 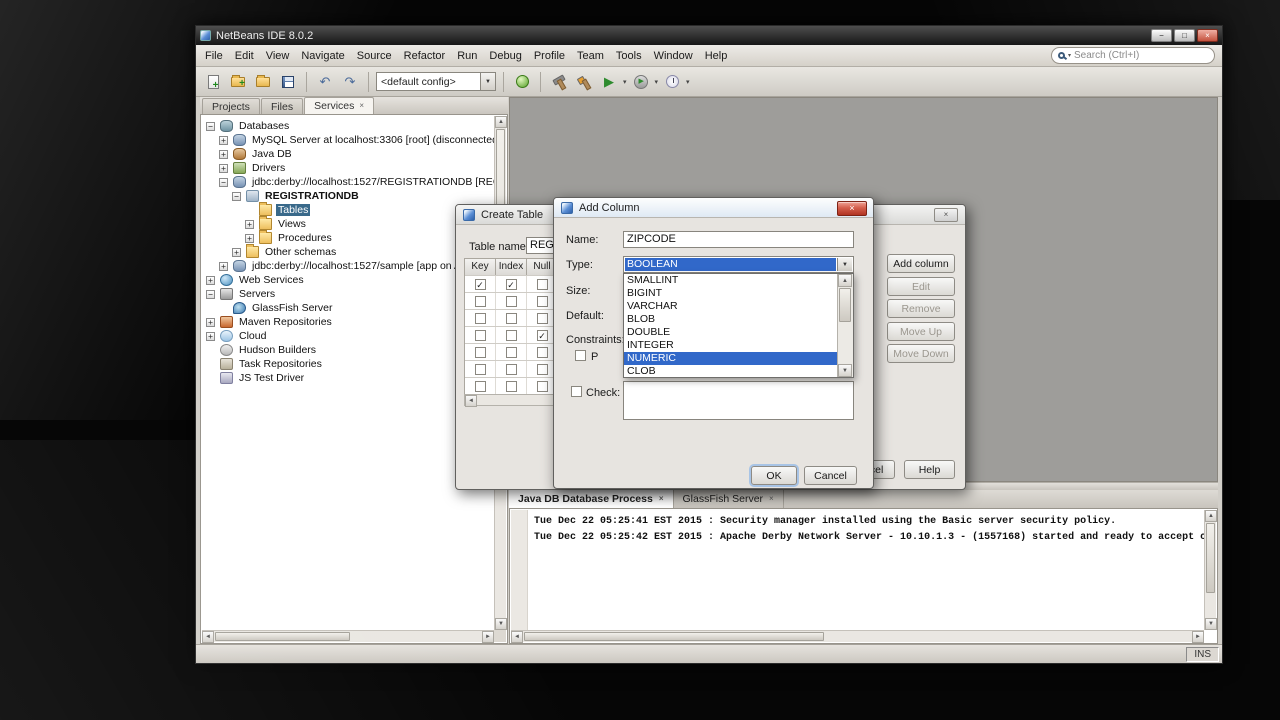 I want to click on output-horizontal-scrollbar: ◄ ►, so click(x=857, y=636).